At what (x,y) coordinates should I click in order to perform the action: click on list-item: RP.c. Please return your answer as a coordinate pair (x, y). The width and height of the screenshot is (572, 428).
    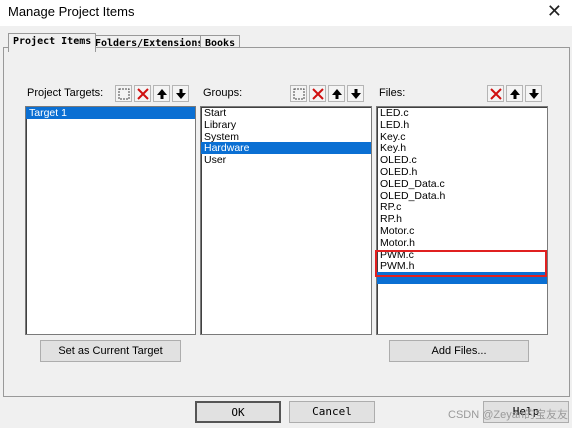
    Looking at the image, I should click on (462, 207).